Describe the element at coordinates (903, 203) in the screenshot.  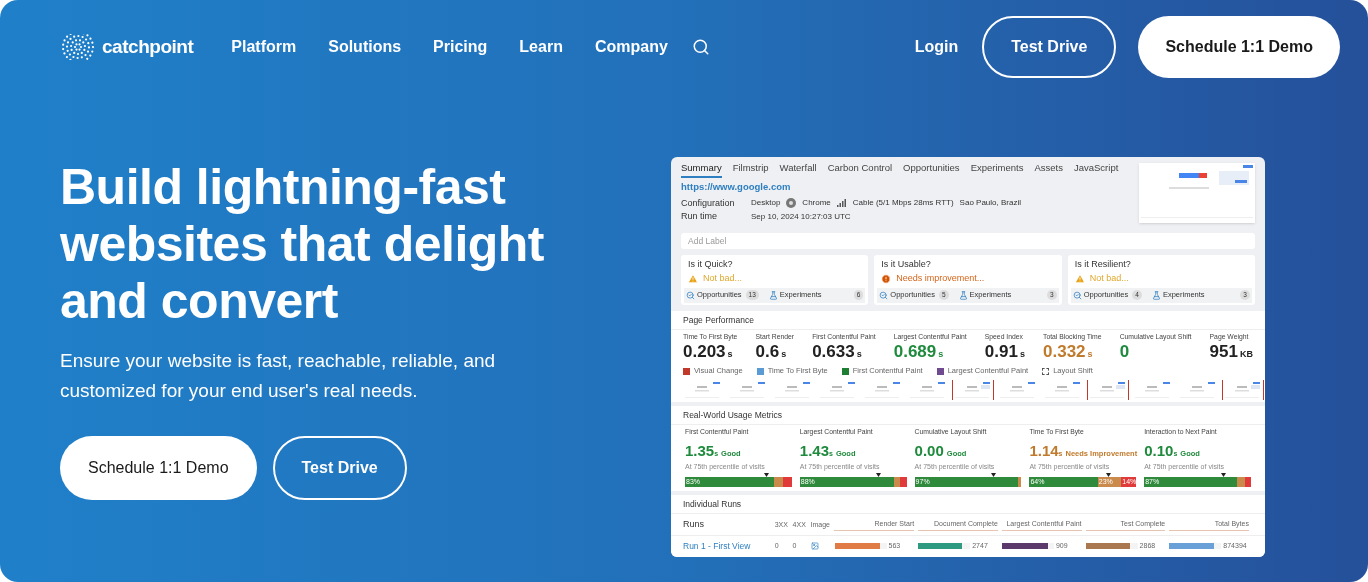
I see `connection-text: Cable (5/1 Mbps 28ms RTT)` at that location.